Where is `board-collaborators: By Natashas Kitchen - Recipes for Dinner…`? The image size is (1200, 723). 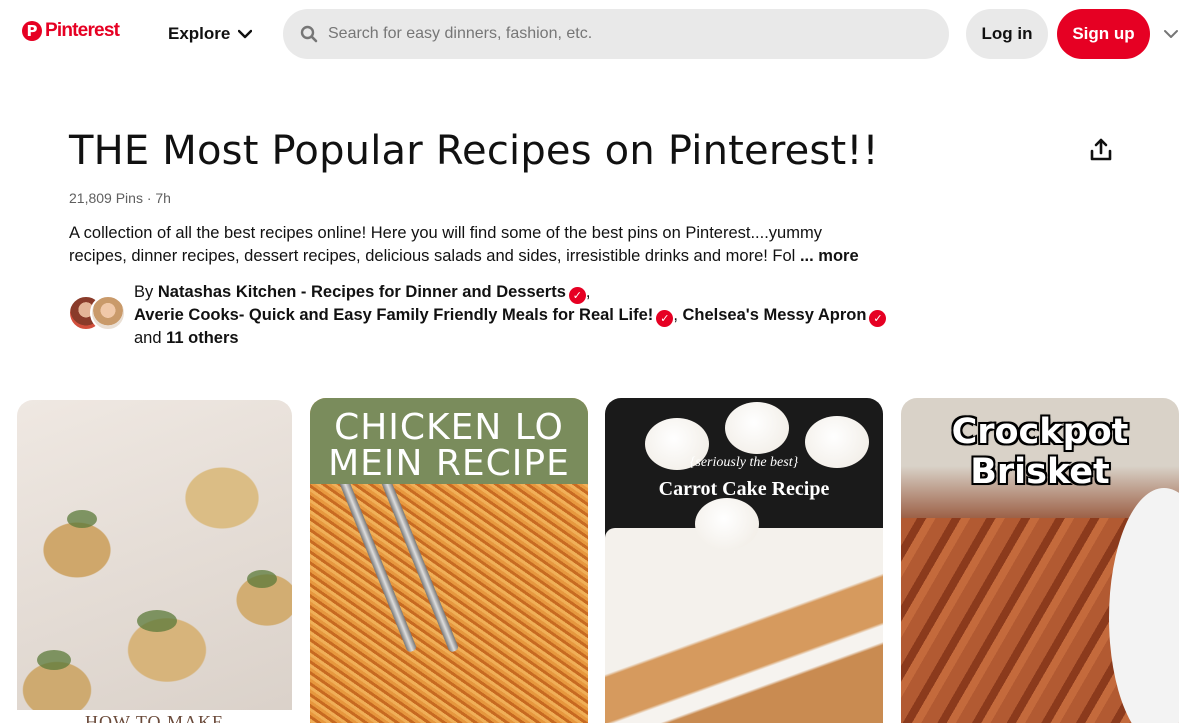 board-collaborators: By Natashas Kitchen - Recipes for Dinner… is located at coordinates (514, 315).